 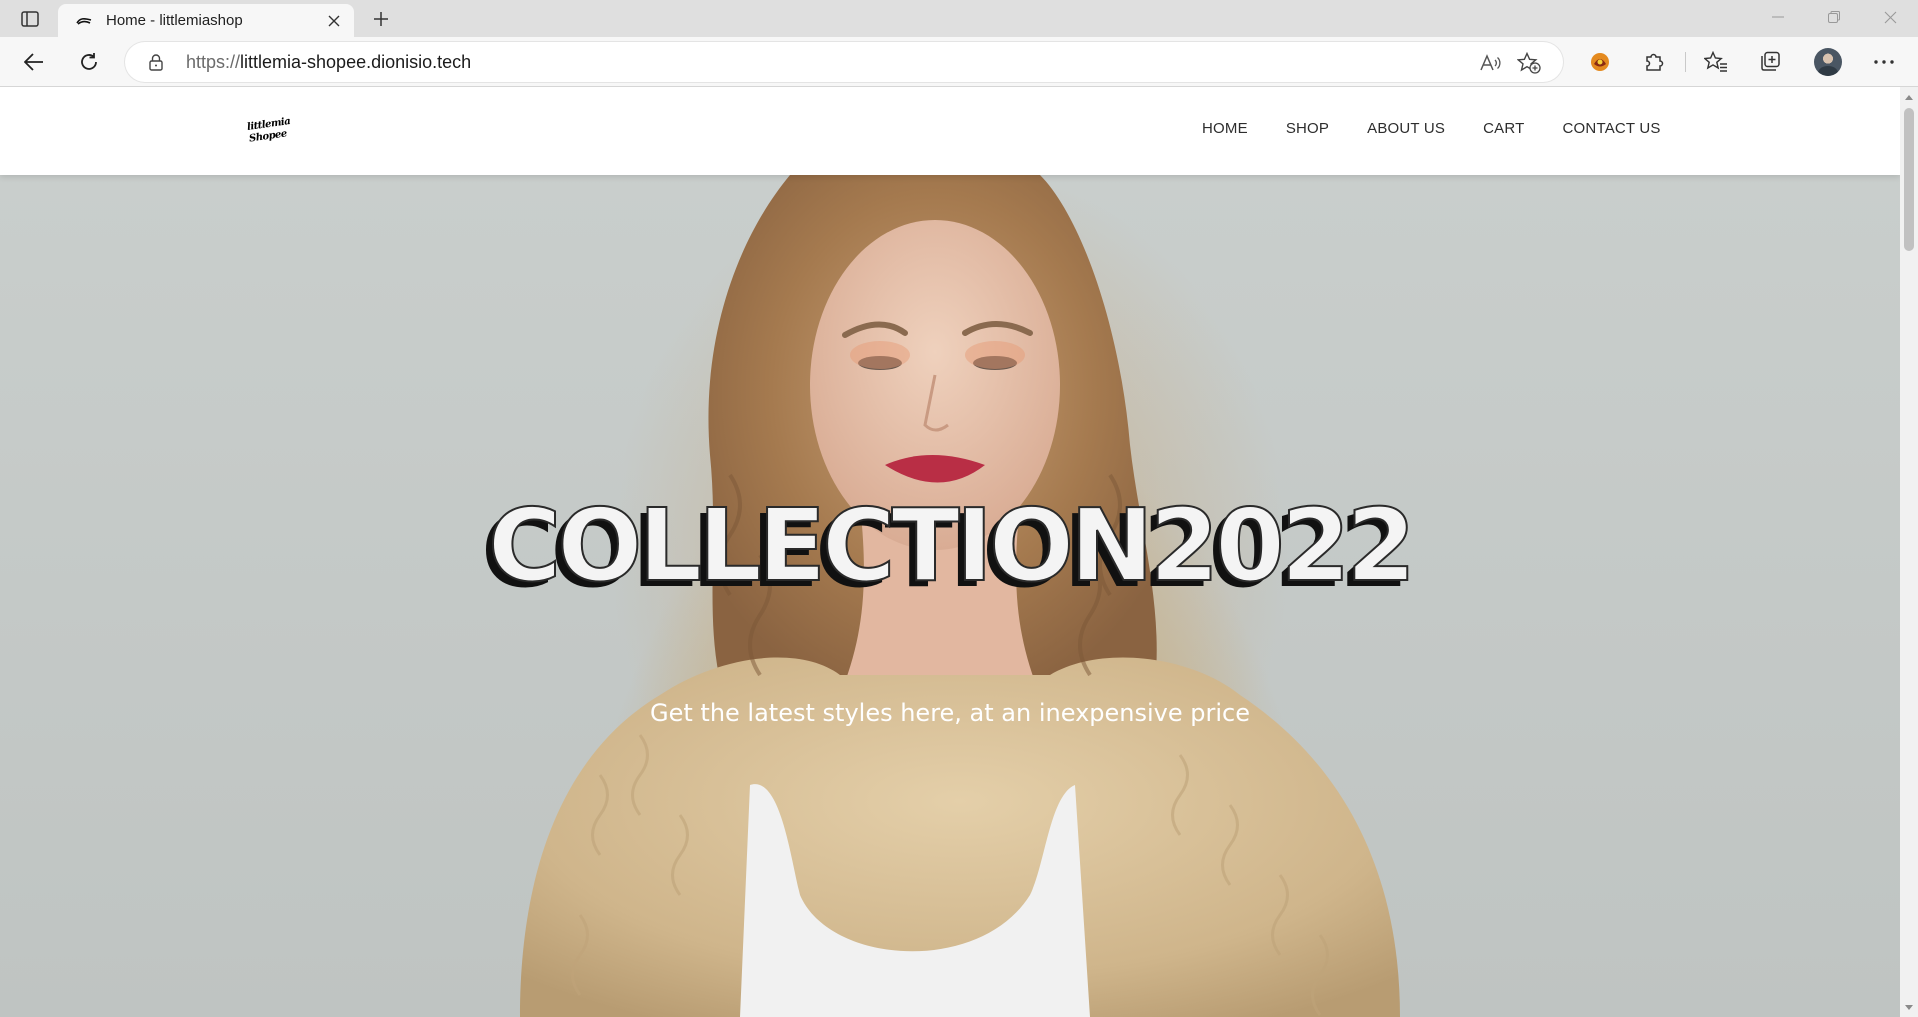 What do you see at coordinates (156, 62) in the screenshot?
I see `lock-icon` at bounding box center [156, 62].